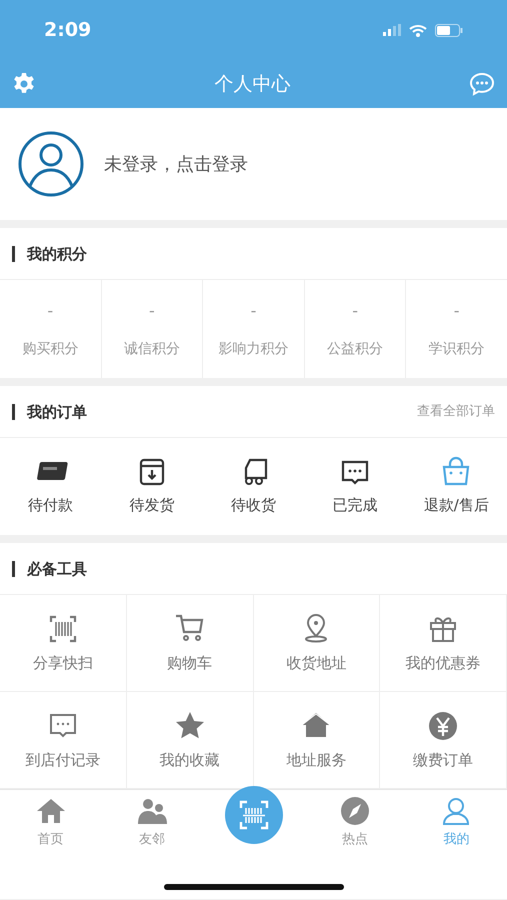  What do you see at coordinates (63, 643) in the screenshot?
I see `tool-item: 分享快扫` at bounding box center [63, 643].